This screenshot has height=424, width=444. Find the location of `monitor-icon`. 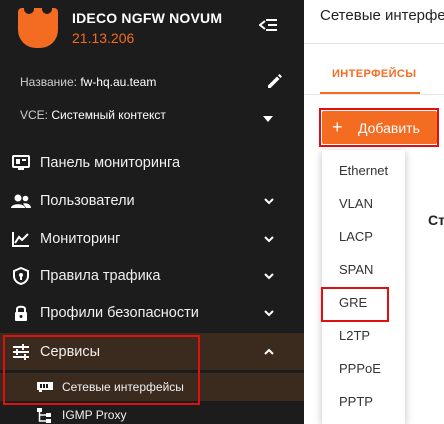

monitor-icon is located at coordinates (21, 163).